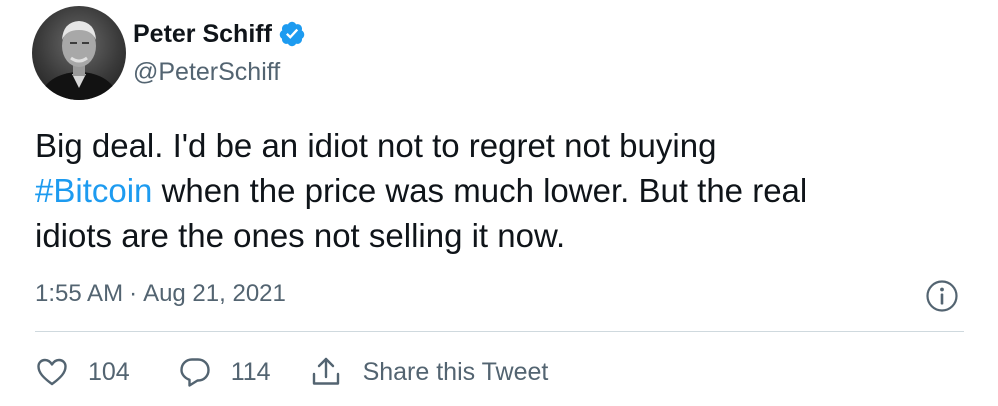 The height and width of the screenshot is (406, 998). What do you see at coordinates (109, 371) in the screenshot?
I see `like-count: 104` at bounding box center [109, 371].